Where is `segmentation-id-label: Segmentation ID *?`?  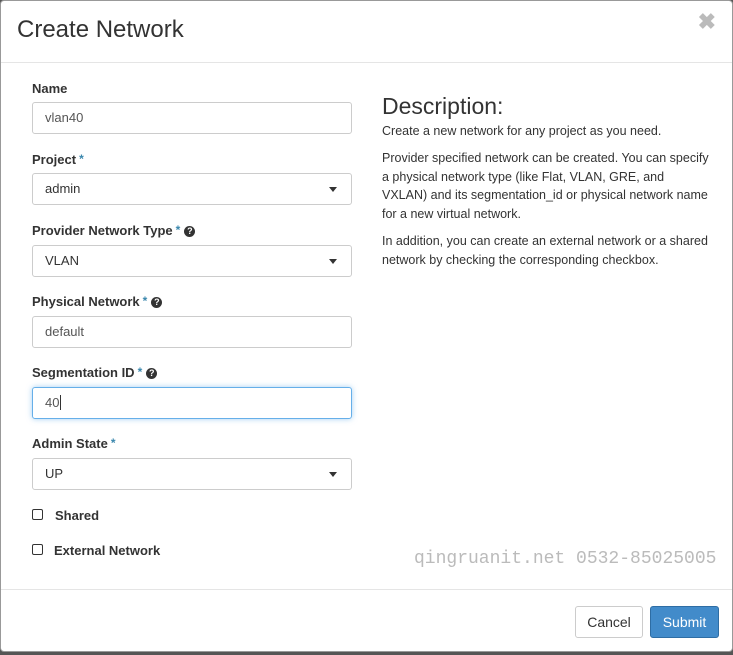
segmentation-id-label: Segmentation ID *? is located at coordinates (95, 372).